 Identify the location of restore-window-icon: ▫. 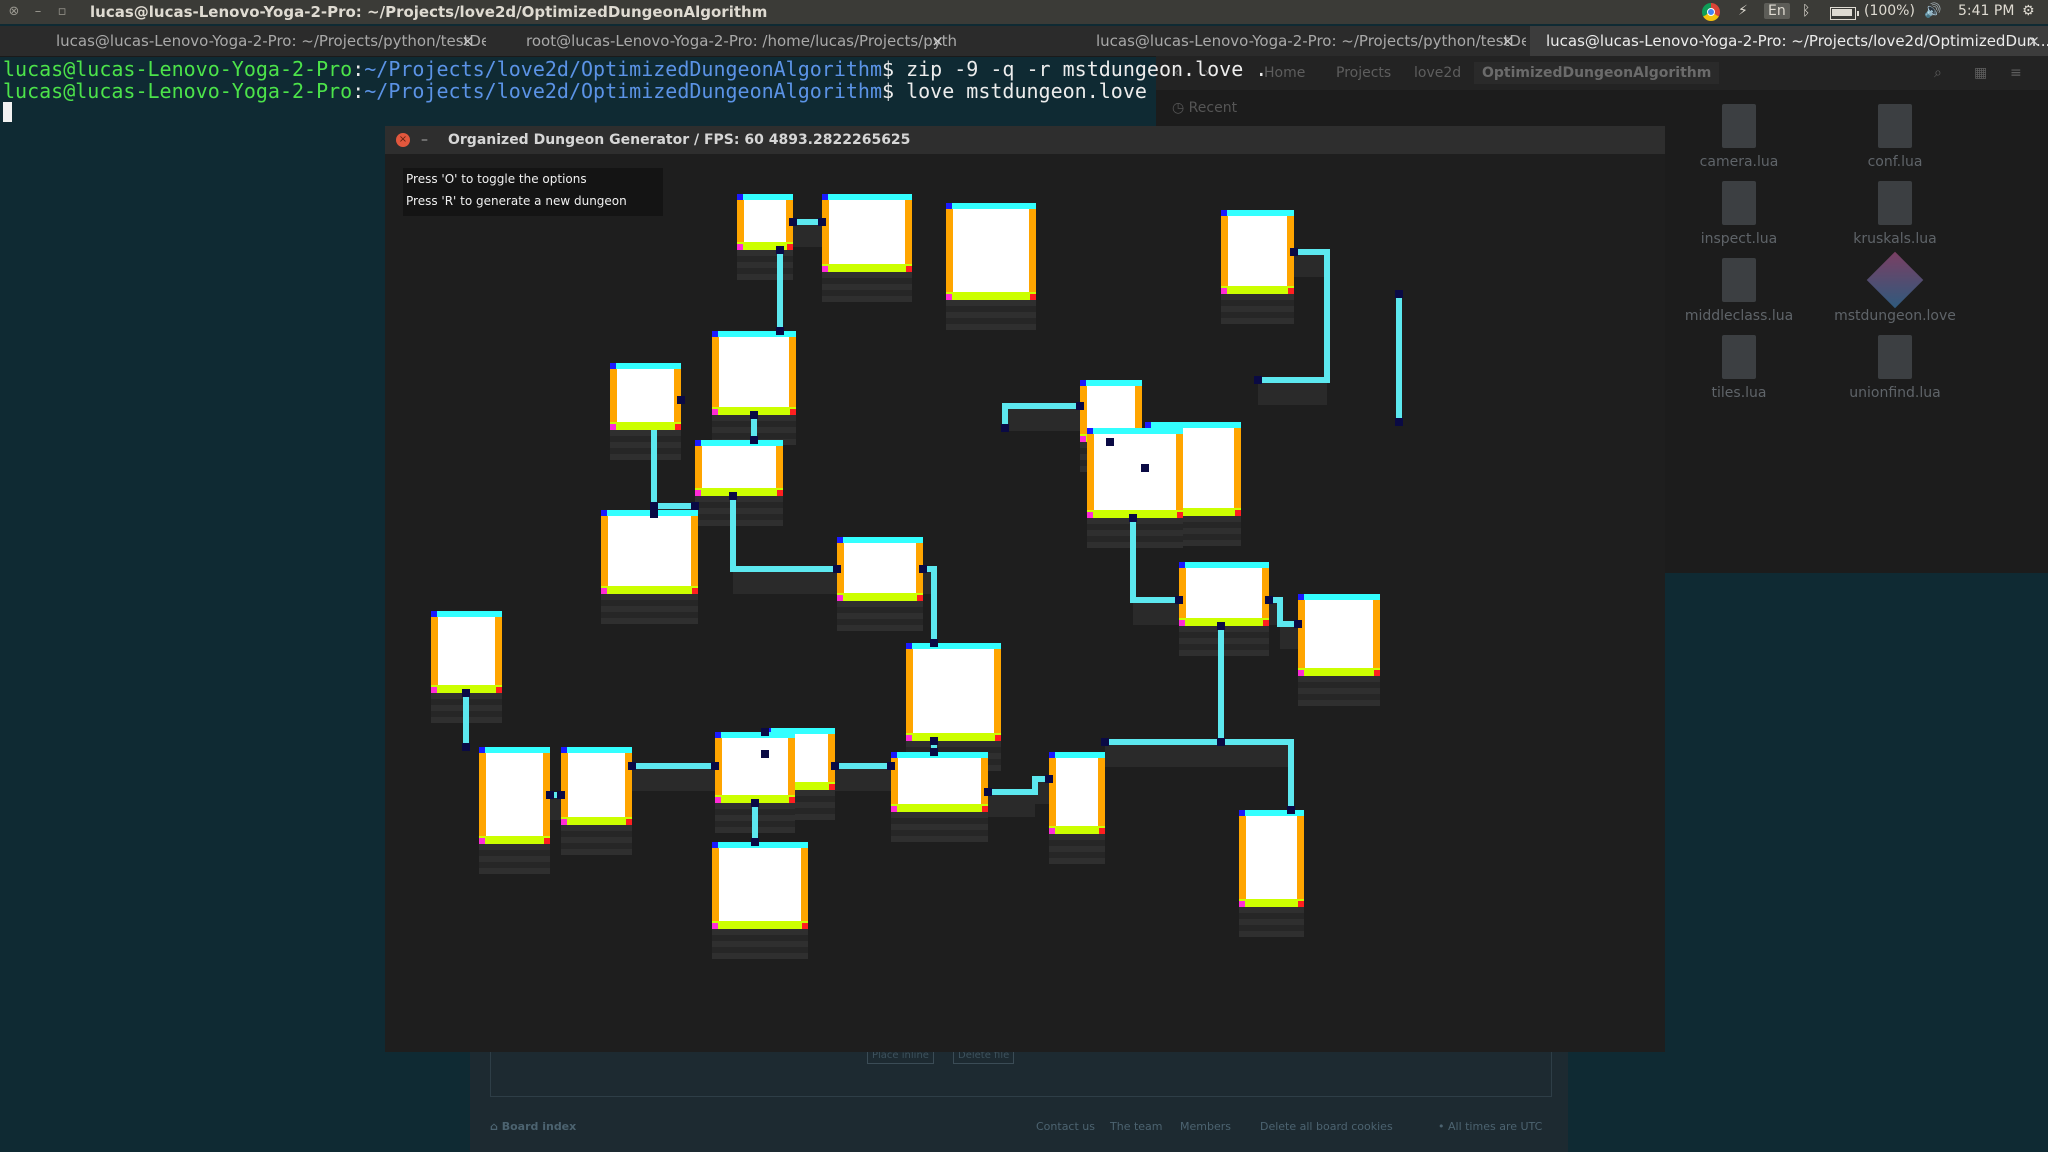
(62, 12).